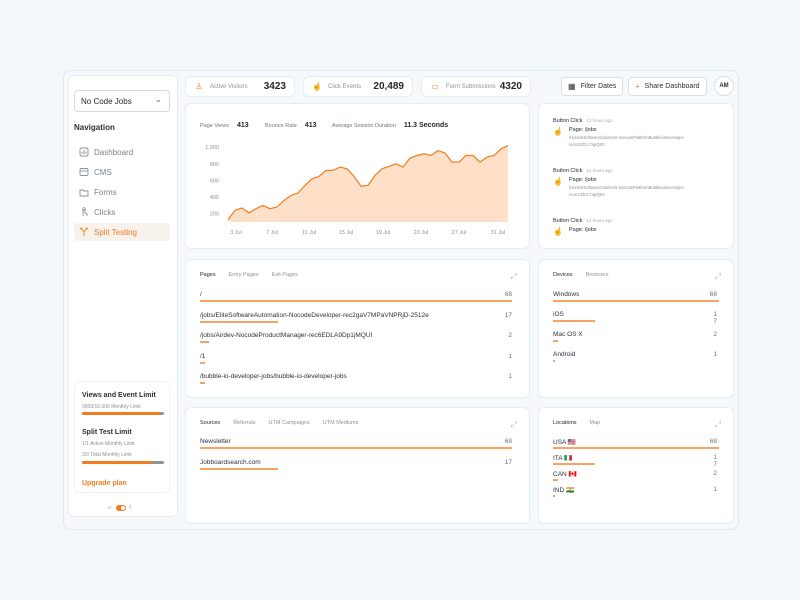  I want to click on filter-dates-button: ▦ Filter Dates, so click(592, 86).